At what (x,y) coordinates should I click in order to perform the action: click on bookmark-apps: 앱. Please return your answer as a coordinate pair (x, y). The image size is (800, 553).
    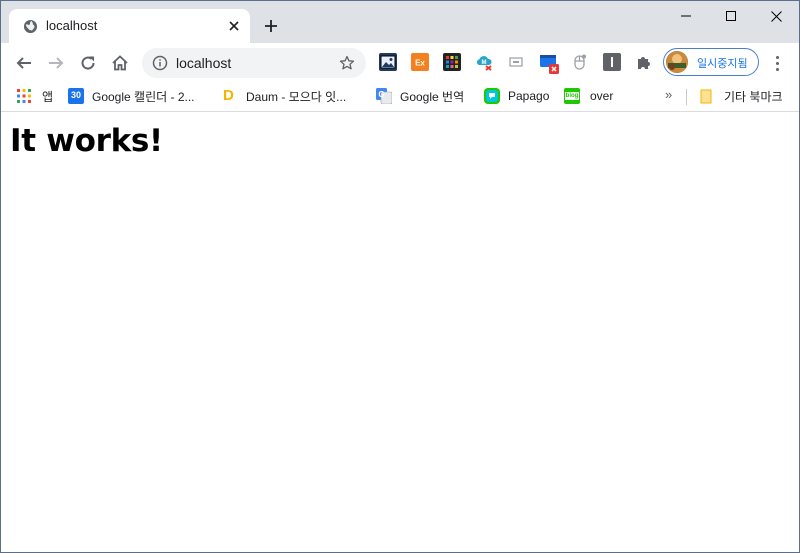
    Looking at the image, I should click on (34, 96).